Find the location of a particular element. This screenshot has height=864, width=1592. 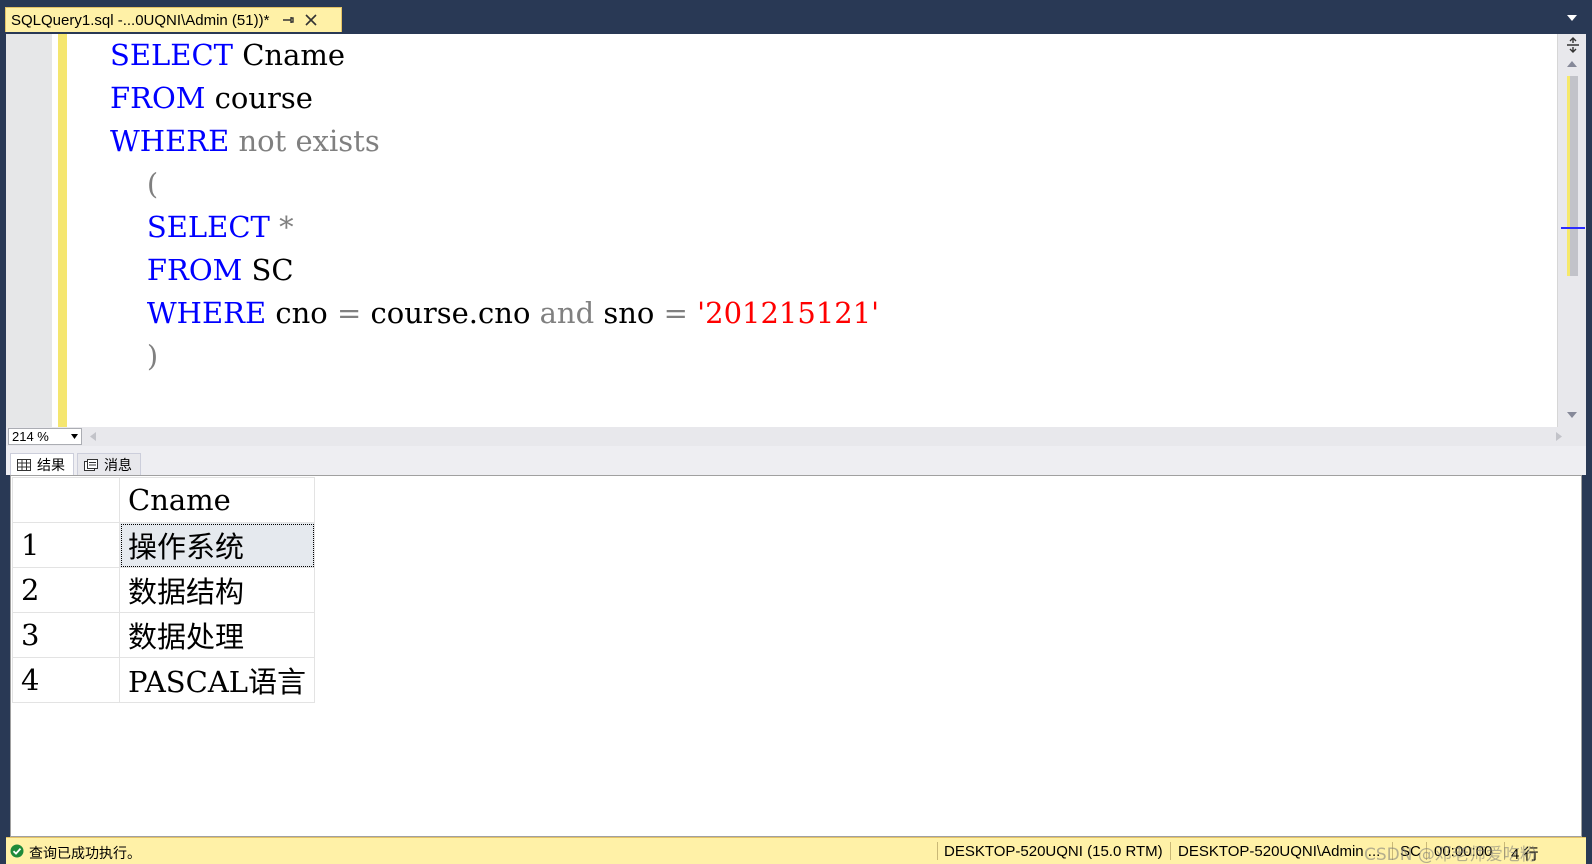

sql-operator: and is located at coordinates (567, 313).